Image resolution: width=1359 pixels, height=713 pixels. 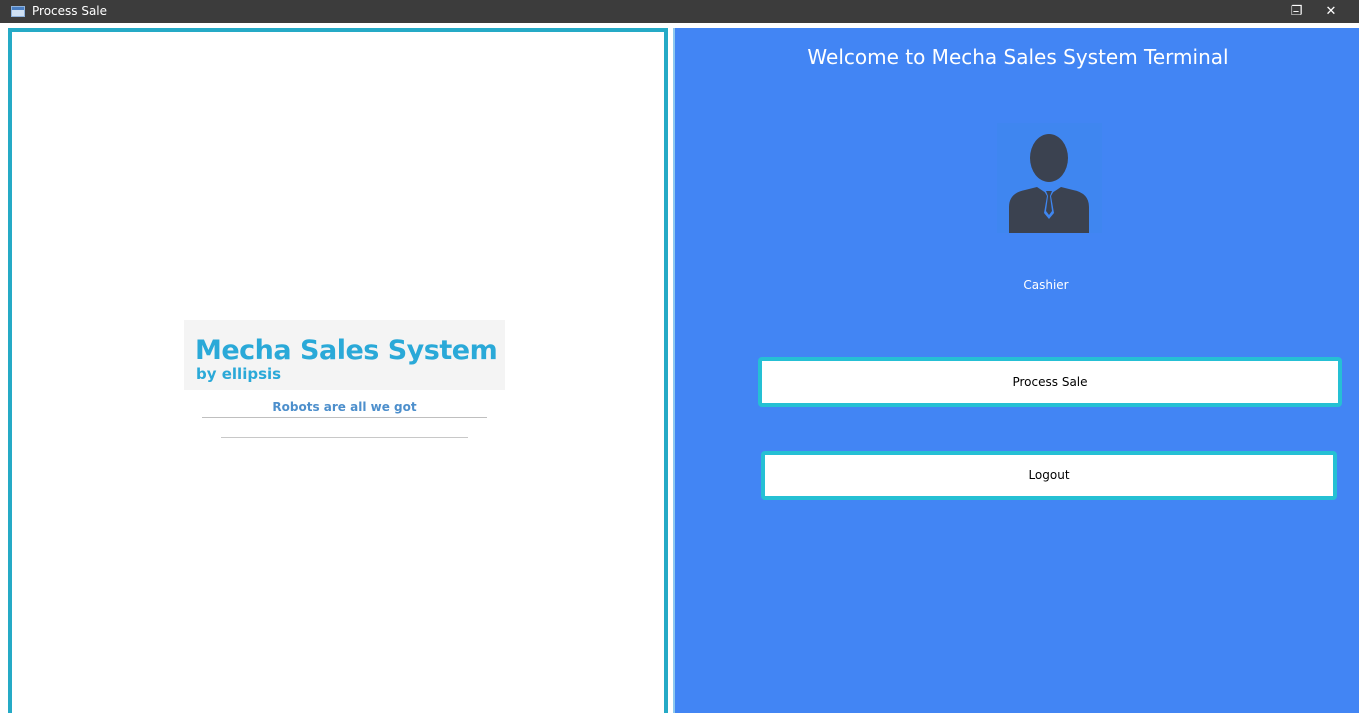 I want to click on tagline: Robots are all we got, so click(x=344, y=407).